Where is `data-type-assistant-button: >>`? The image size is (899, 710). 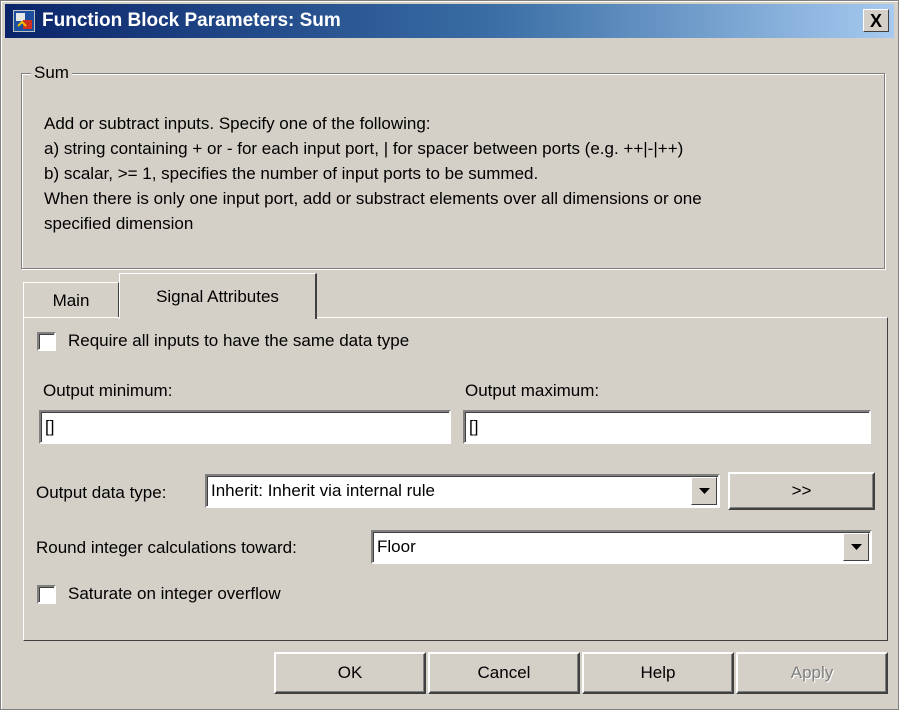
data-type-assistant-button: >> is located at coordinates (801, 491).